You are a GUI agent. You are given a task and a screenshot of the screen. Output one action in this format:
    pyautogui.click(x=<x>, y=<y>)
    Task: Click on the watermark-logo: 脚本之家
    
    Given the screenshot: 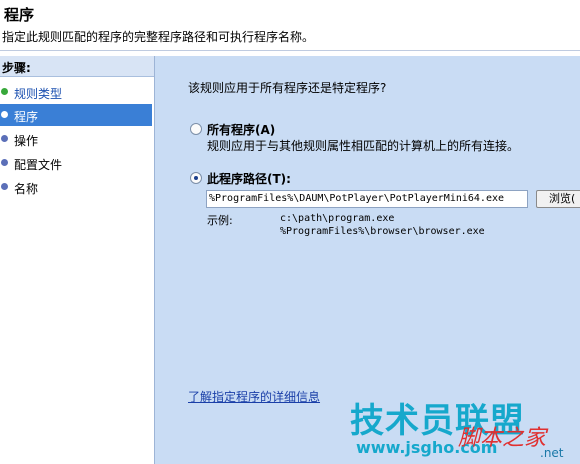 What is the action you would take?
    pyautogui.click(x=502, y=438)
    